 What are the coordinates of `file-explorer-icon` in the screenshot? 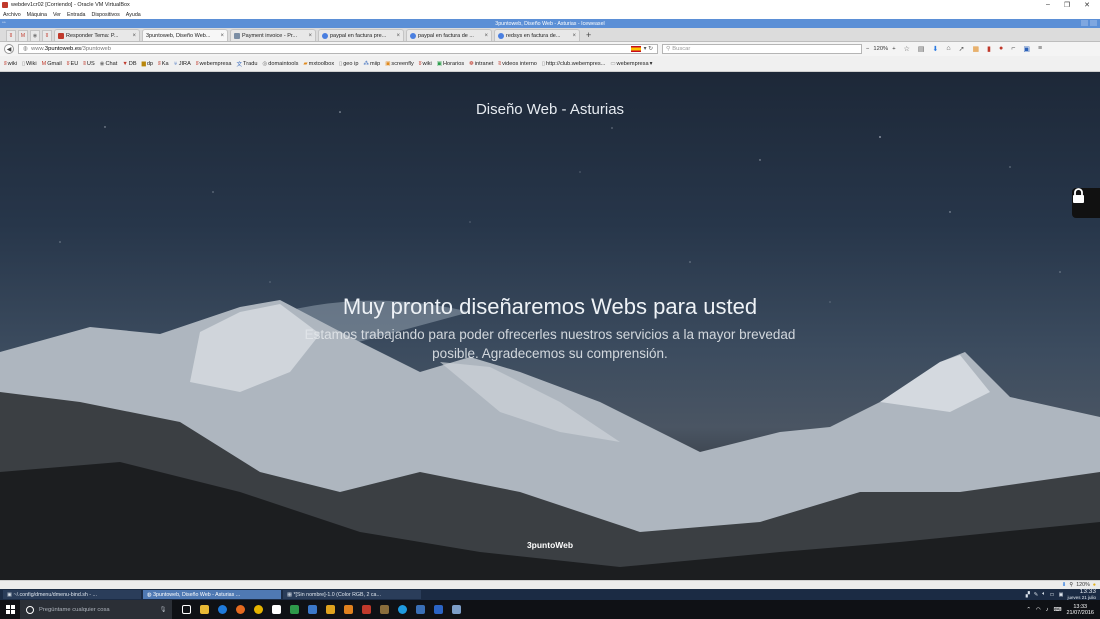 It's located at (204, 609).